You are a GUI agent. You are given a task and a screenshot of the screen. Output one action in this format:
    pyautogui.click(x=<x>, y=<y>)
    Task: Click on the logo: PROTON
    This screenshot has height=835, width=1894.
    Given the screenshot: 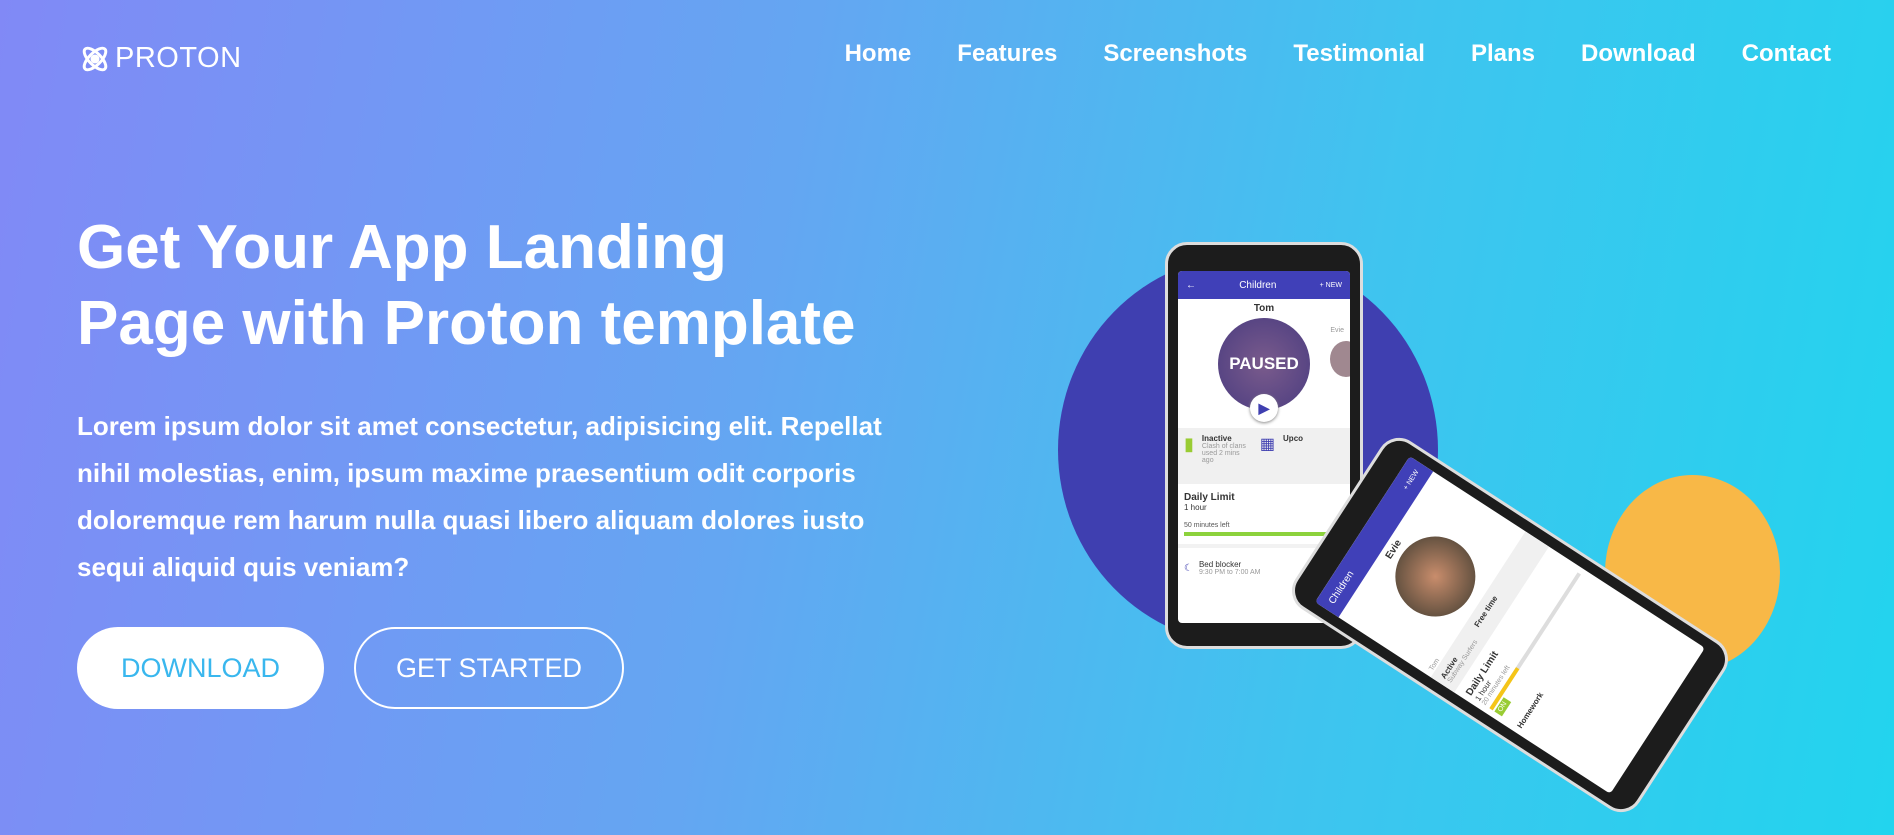 What is the action you would take?
    pyautogui.click(x=160, y=58)
    